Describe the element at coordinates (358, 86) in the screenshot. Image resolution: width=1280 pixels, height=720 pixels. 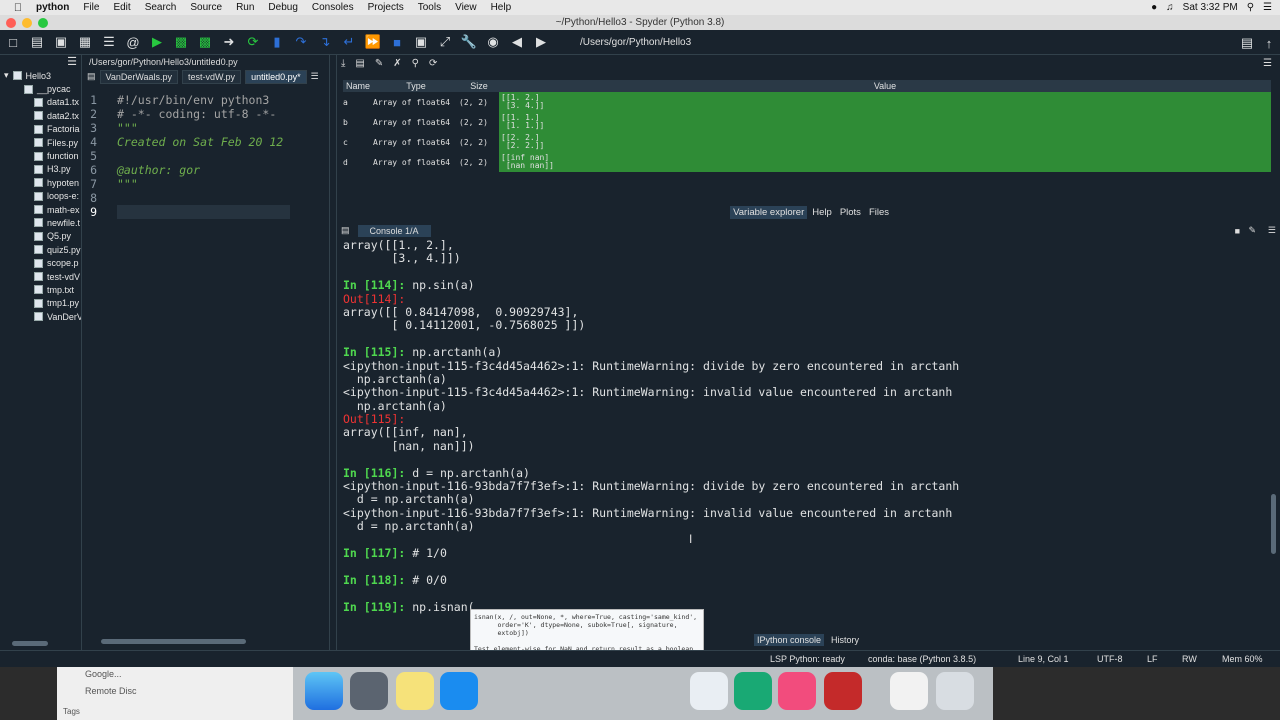
I see `column-header: Name` at that location.